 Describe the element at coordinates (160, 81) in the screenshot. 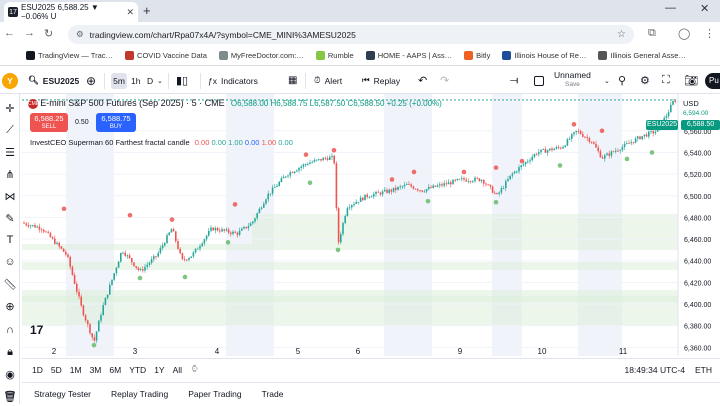

I see `chevron-down-icon: ⌄` at that location.